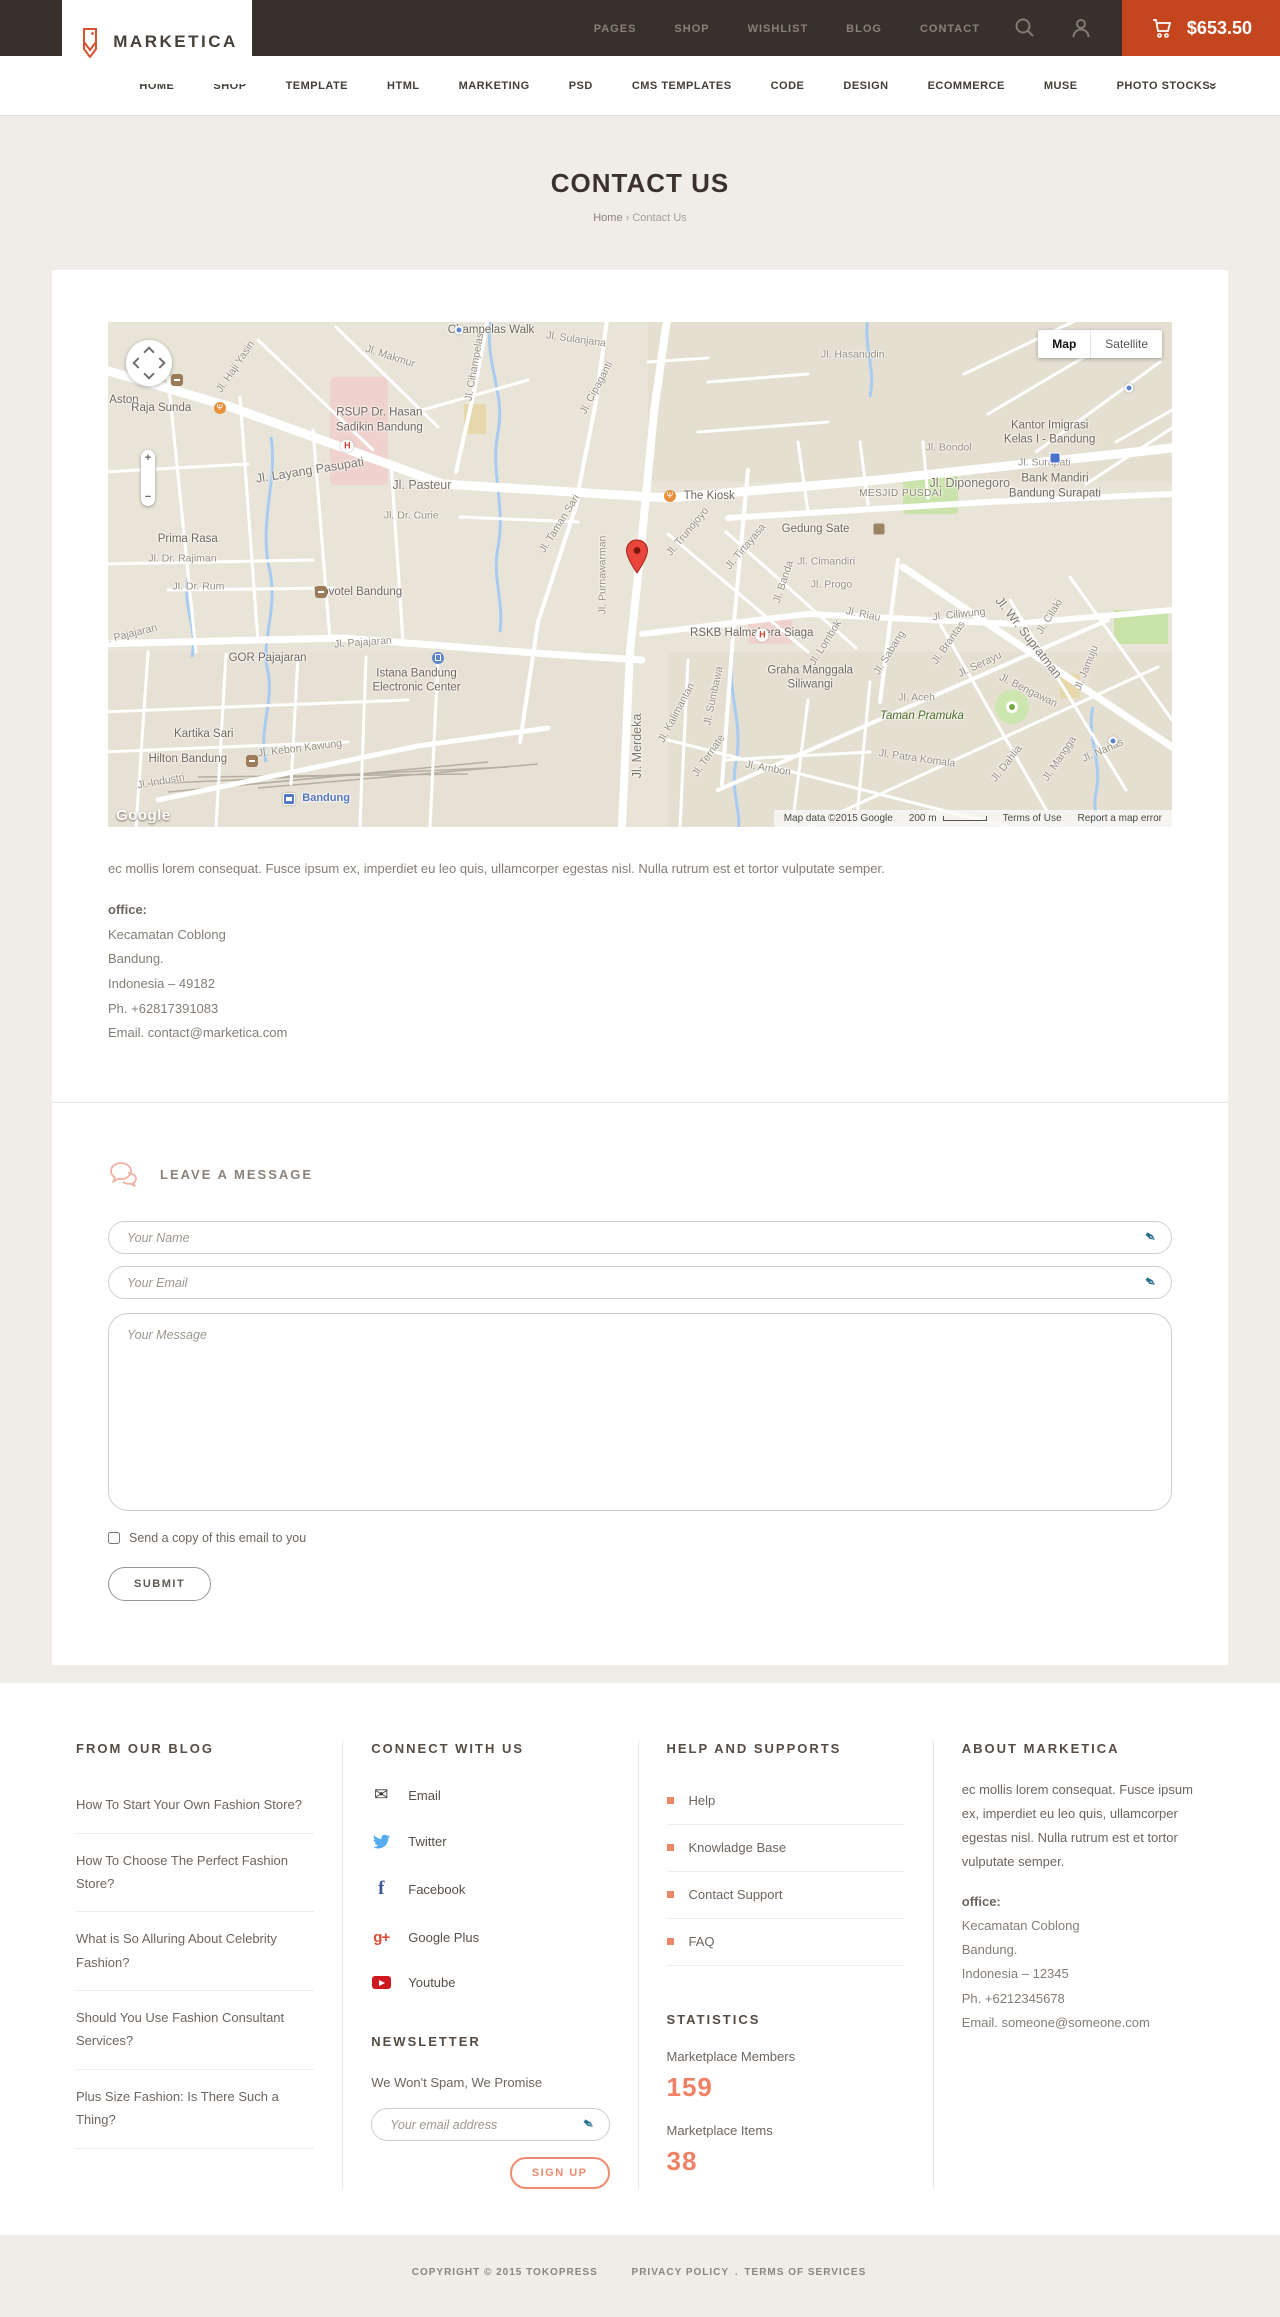 The width and height of the screenshot is (1280, 2317). I want to click on map-marker-pin, so click(637, 559).